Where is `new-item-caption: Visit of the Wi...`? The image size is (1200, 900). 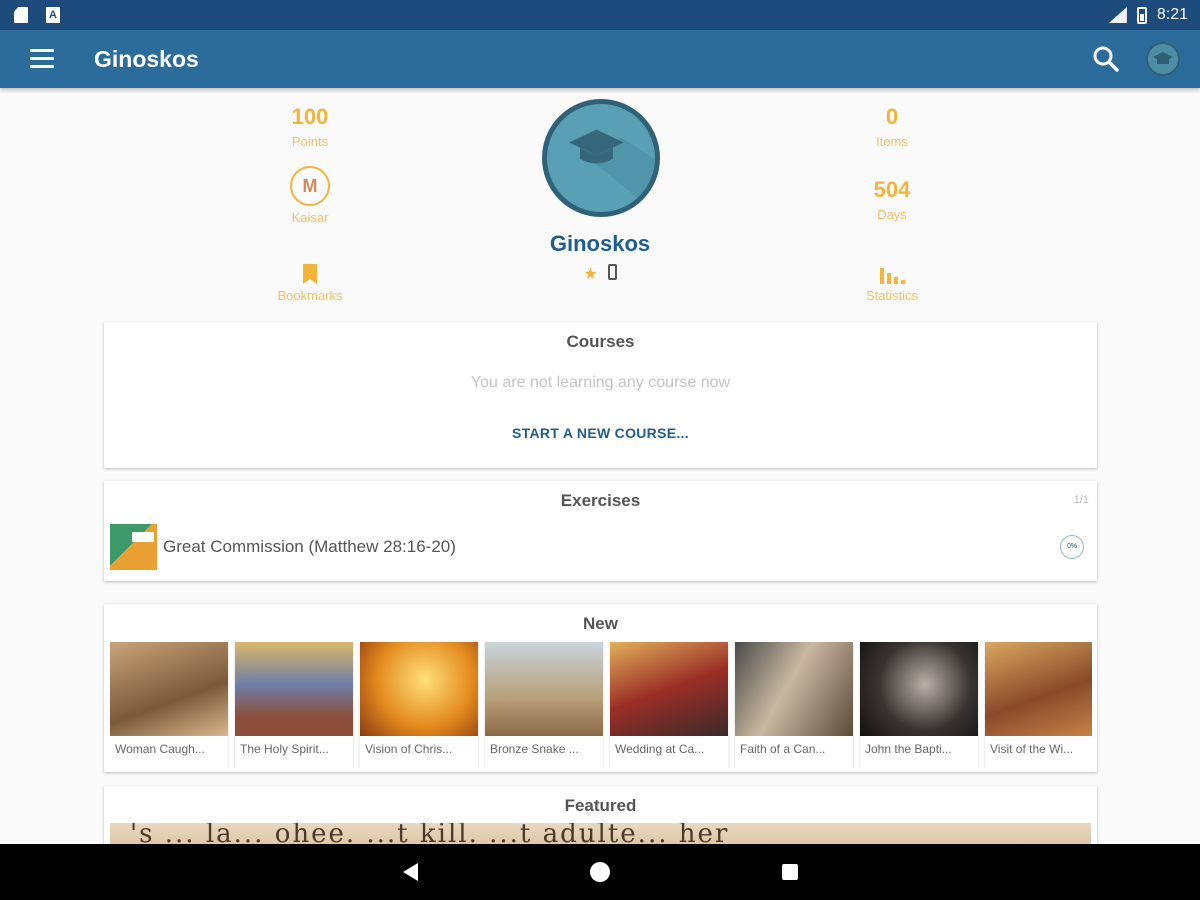
new-item-caption: Visit of the Wi... is located at coordinates (1032, 749).